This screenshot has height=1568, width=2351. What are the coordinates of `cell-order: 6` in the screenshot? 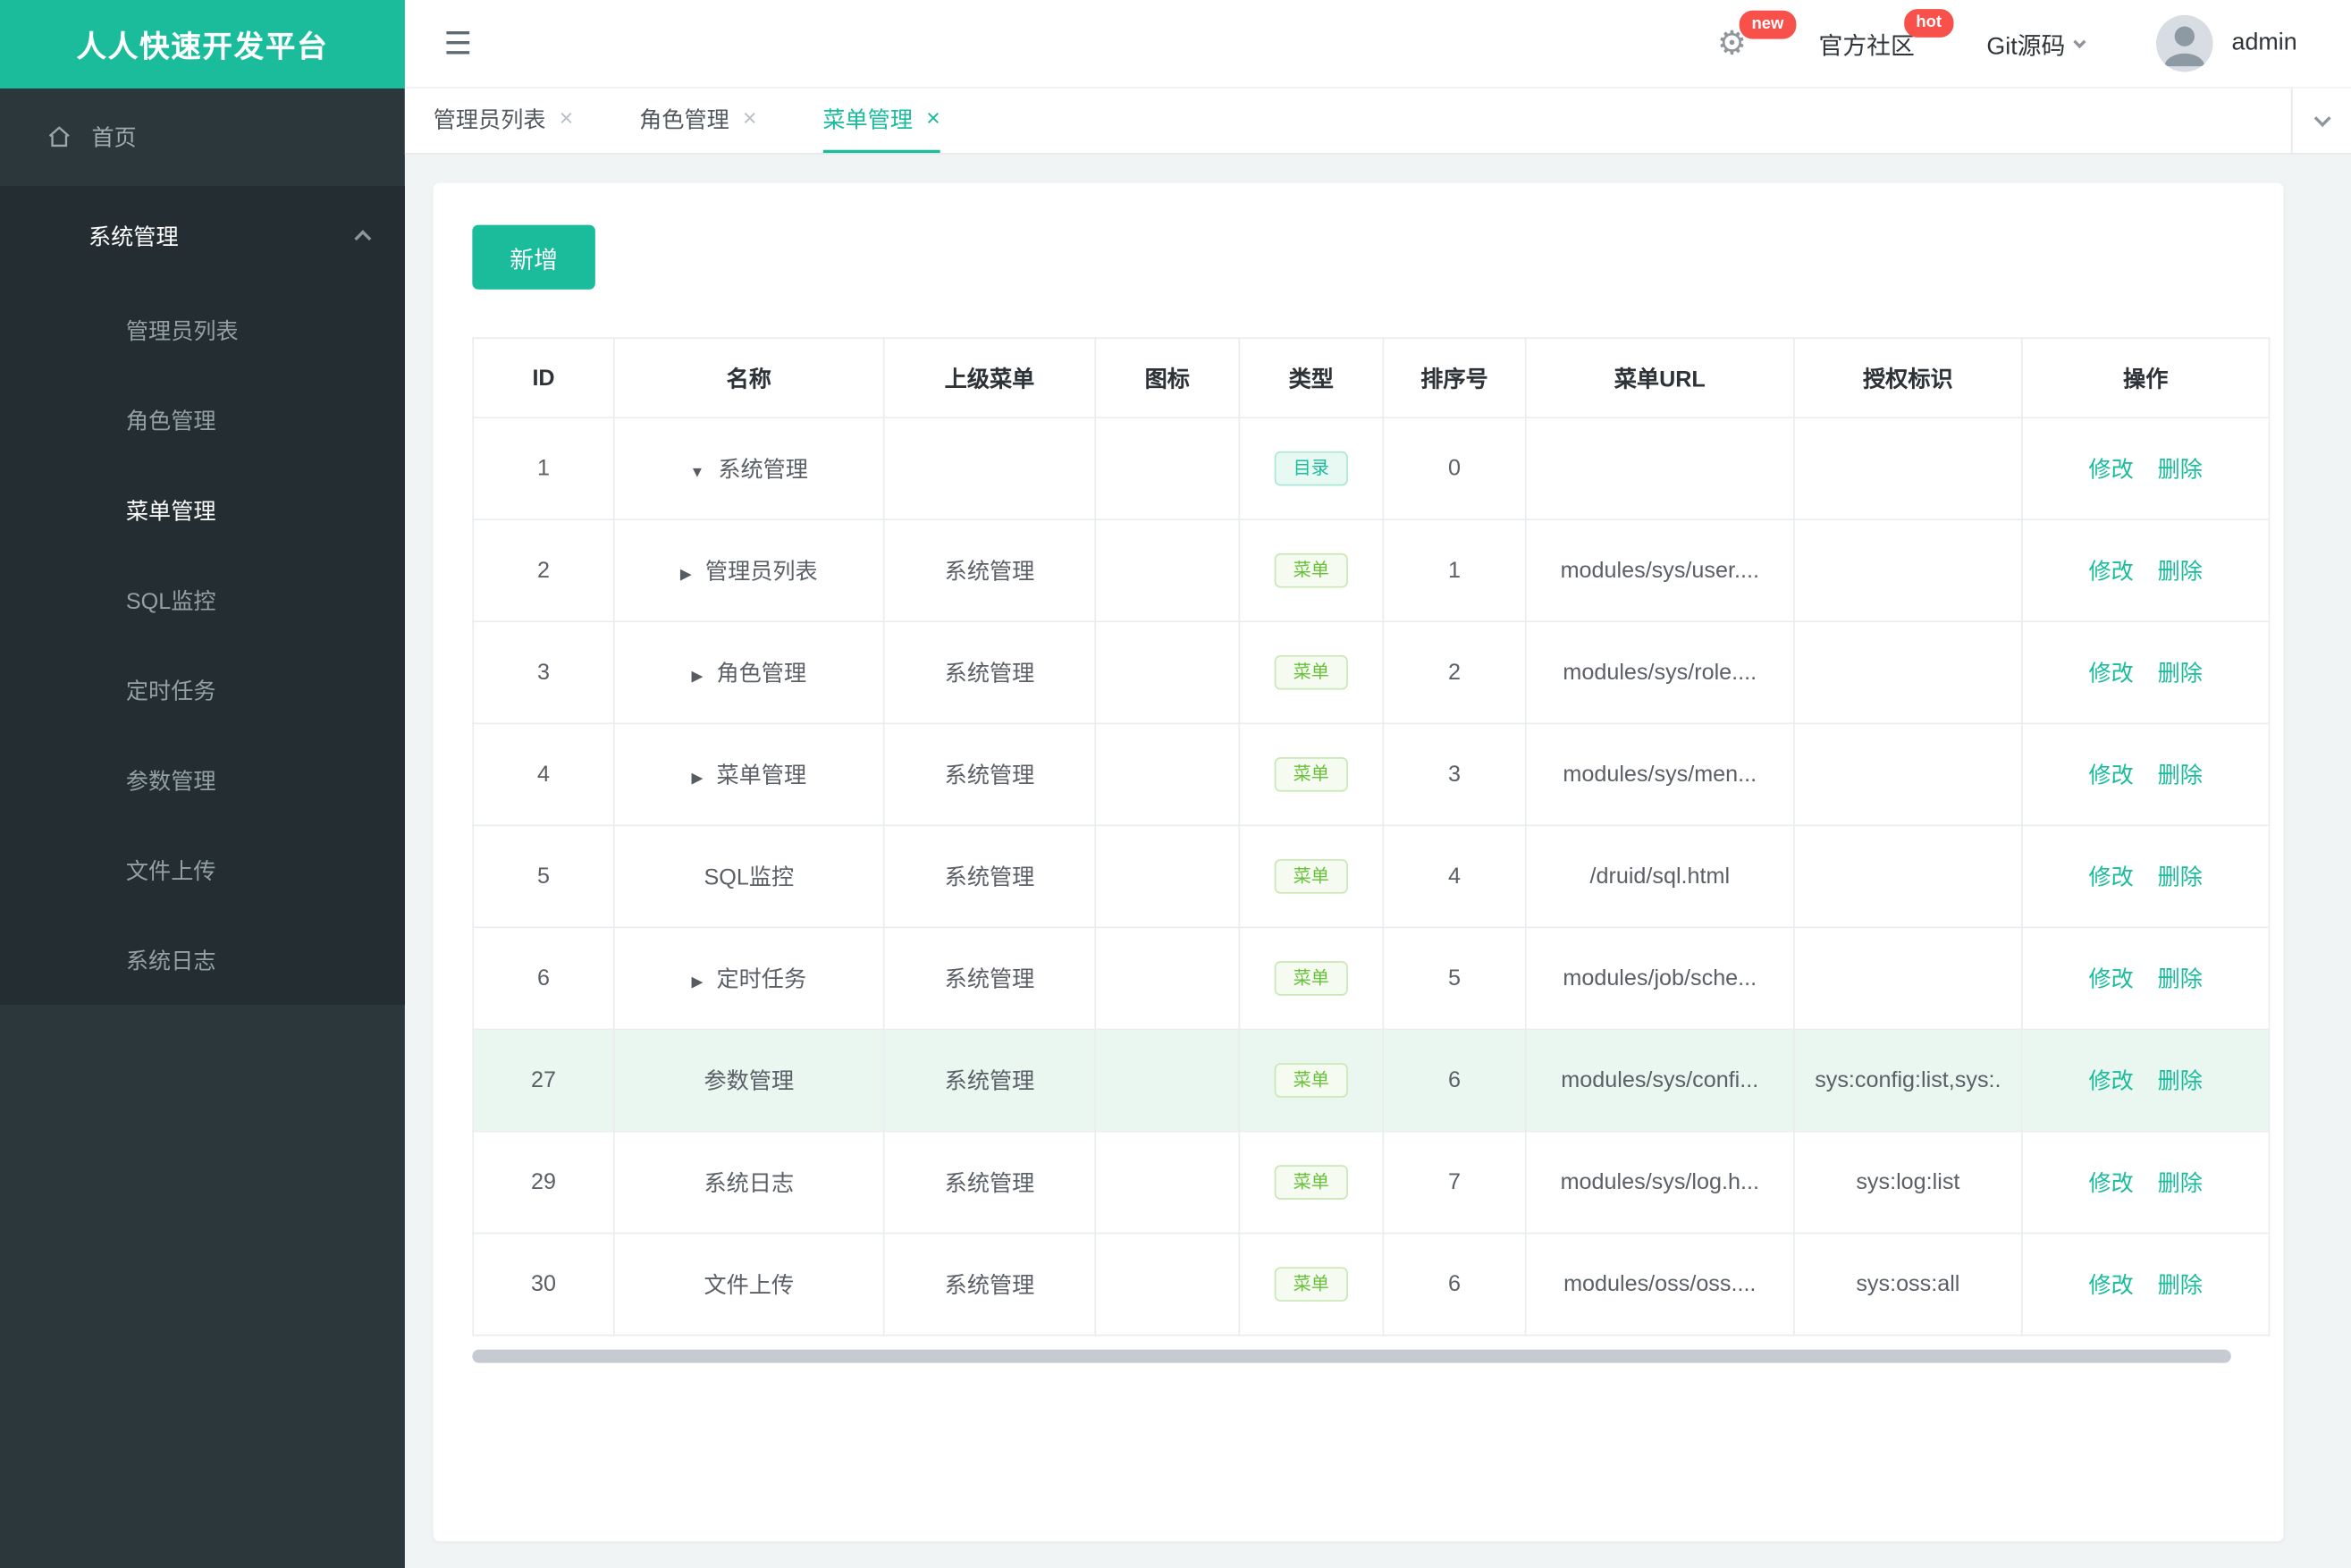 It's located at (1454, 1284).